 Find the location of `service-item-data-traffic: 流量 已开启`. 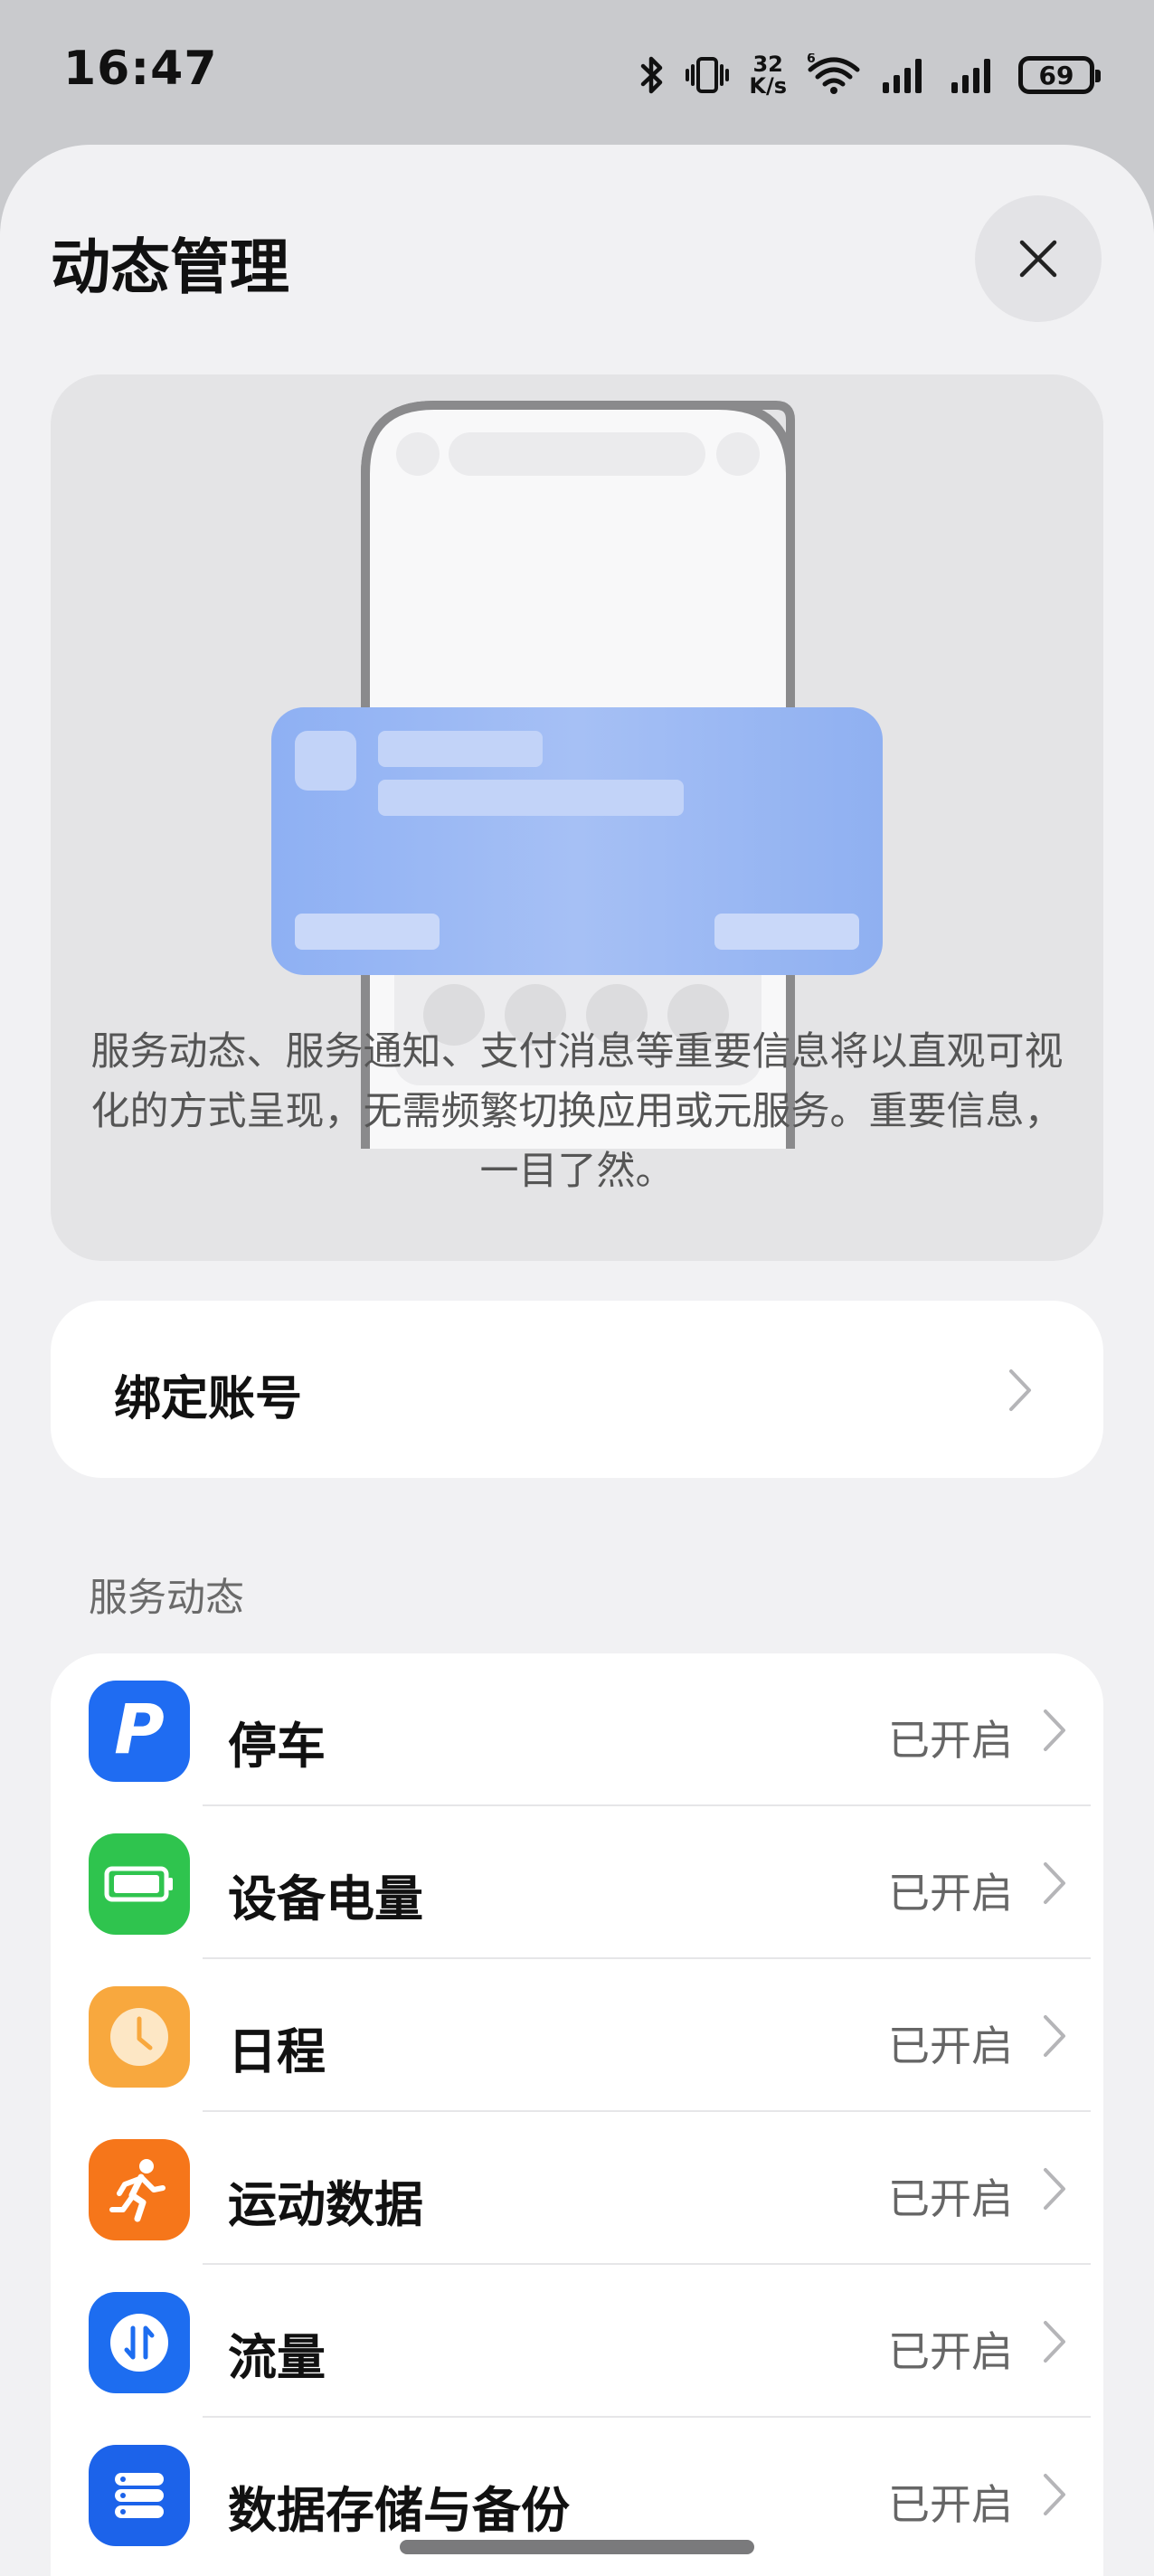

service-item-data-traffic: 流量 已开启 is located at coordinates (577, 2342).